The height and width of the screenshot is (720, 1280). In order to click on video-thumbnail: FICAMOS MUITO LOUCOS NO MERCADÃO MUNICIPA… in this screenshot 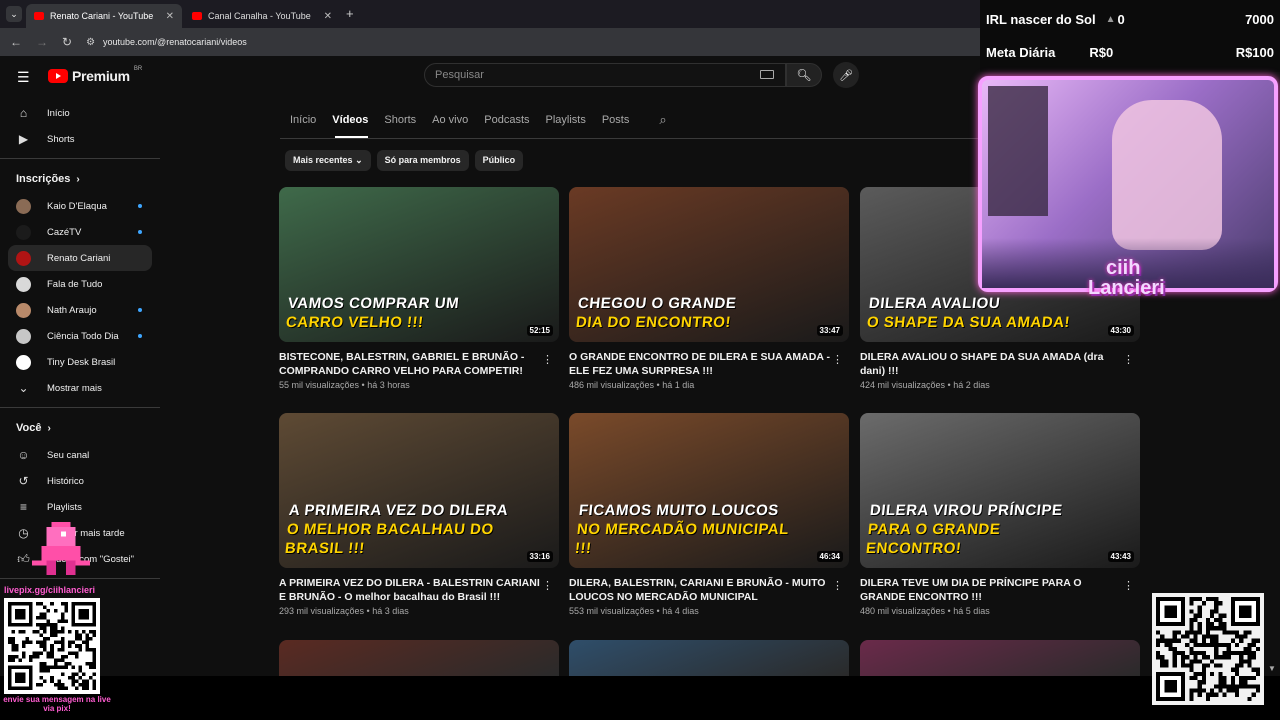, I will do `click(709, 490)`.